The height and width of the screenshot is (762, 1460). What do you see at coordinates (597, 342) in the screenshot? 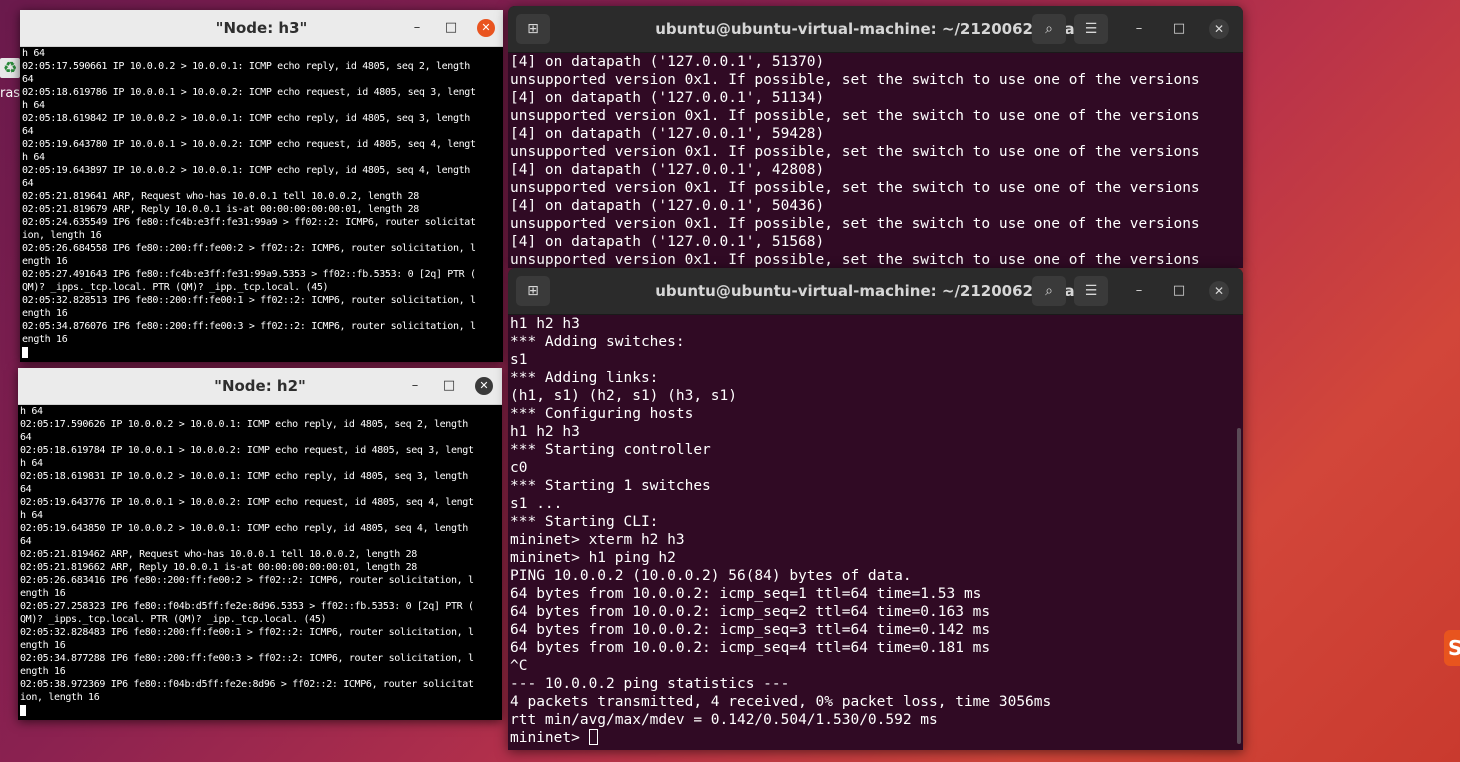
I see `terminal-line: *** Adding switches:` at bounding box center [597, 342].